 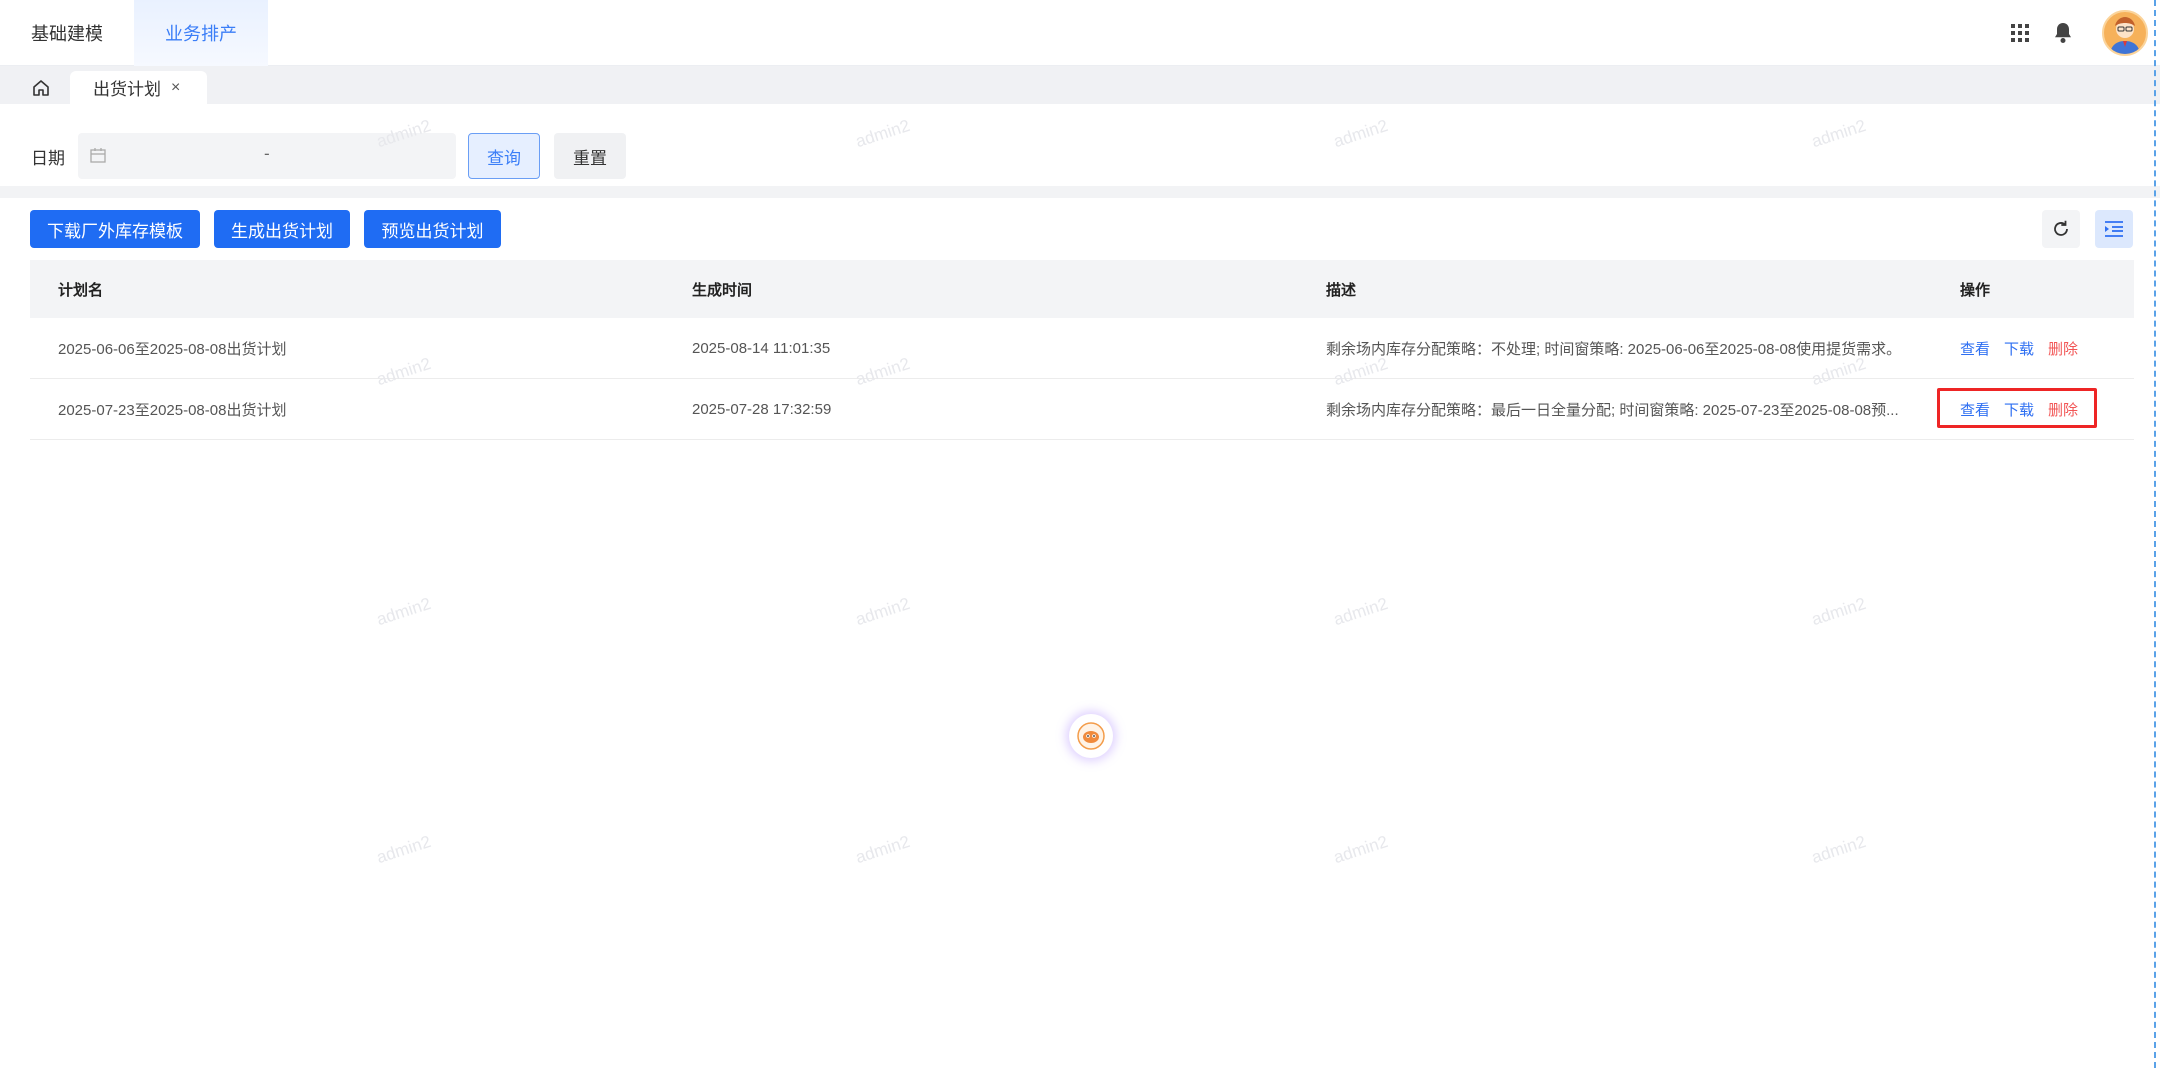 What do you see at coordinates (1082, 289) in the screenshot?
I see `table-header: 计划名 生成时间 描述 操作` at bounding box center [1082, 289].